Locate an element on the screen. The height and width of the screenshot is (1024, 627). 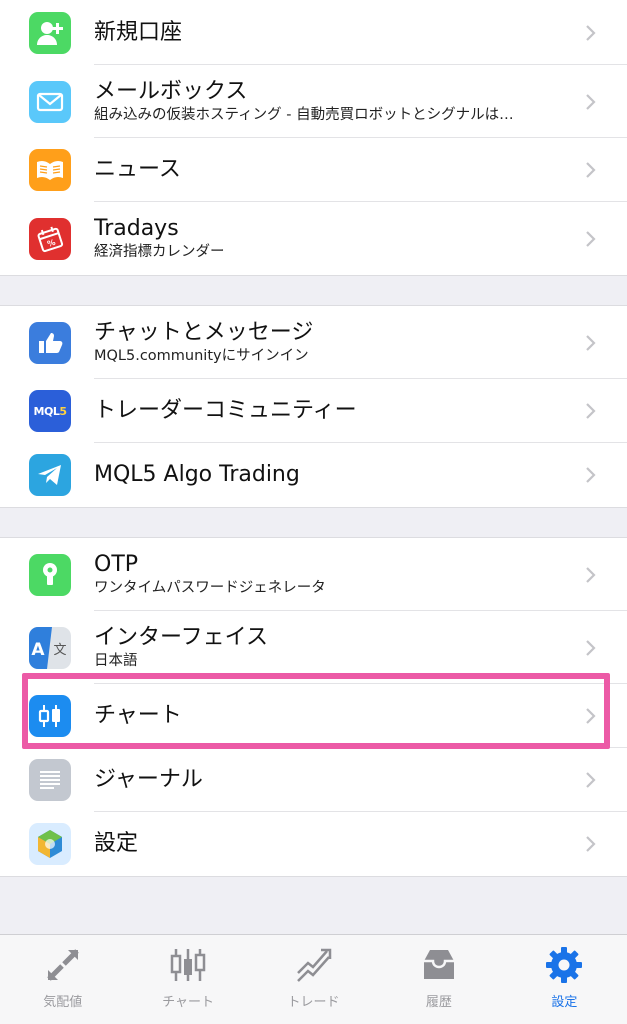
calendar-icon: % is located at coordinates (50, 238).